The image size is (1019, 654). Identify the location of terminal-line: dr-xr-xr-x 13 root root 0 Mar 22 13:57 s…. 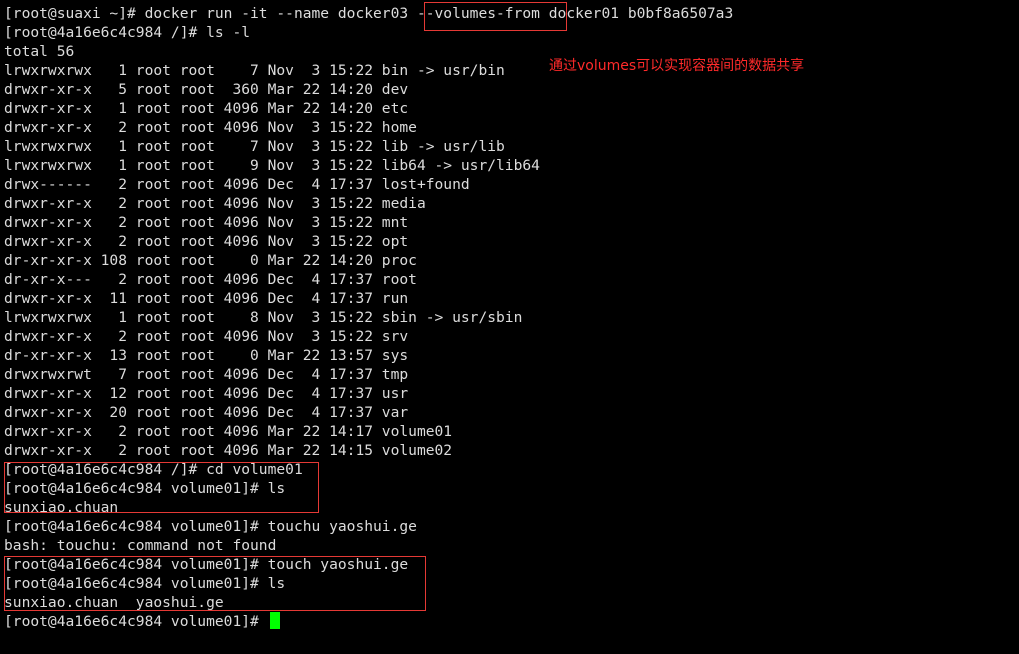
(206, 355).